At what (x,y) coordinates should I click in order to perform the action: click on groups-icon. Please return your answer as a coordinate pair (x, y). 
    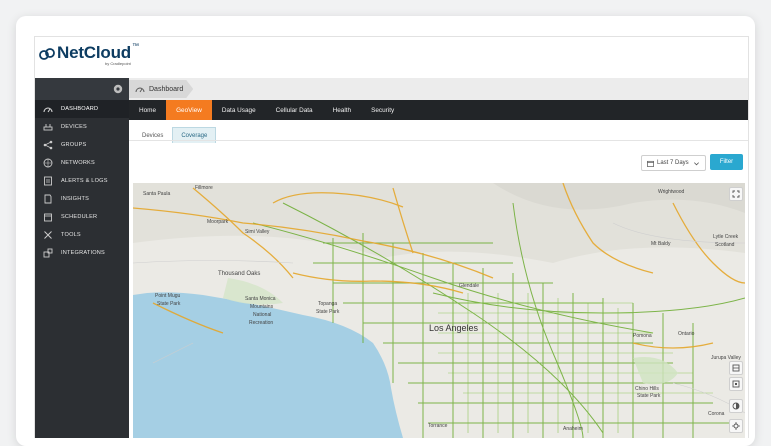
    Looking at the image, I should click on (48, 145).